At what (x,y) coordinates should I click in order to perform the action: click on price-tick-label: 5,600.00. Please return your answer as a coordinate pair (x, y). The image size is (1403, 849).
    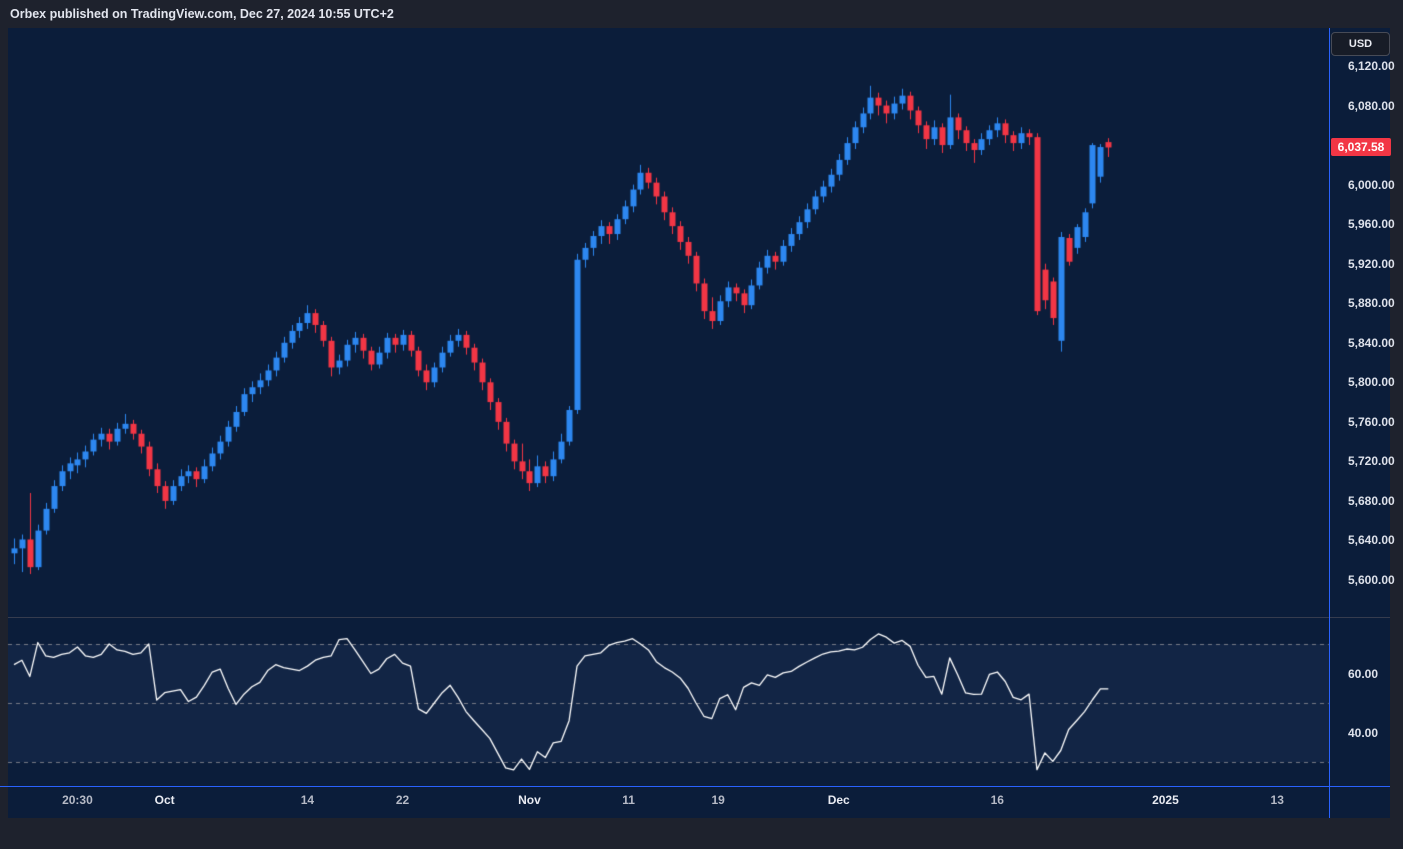
    Looking at the image, I should click on (1371, 580).